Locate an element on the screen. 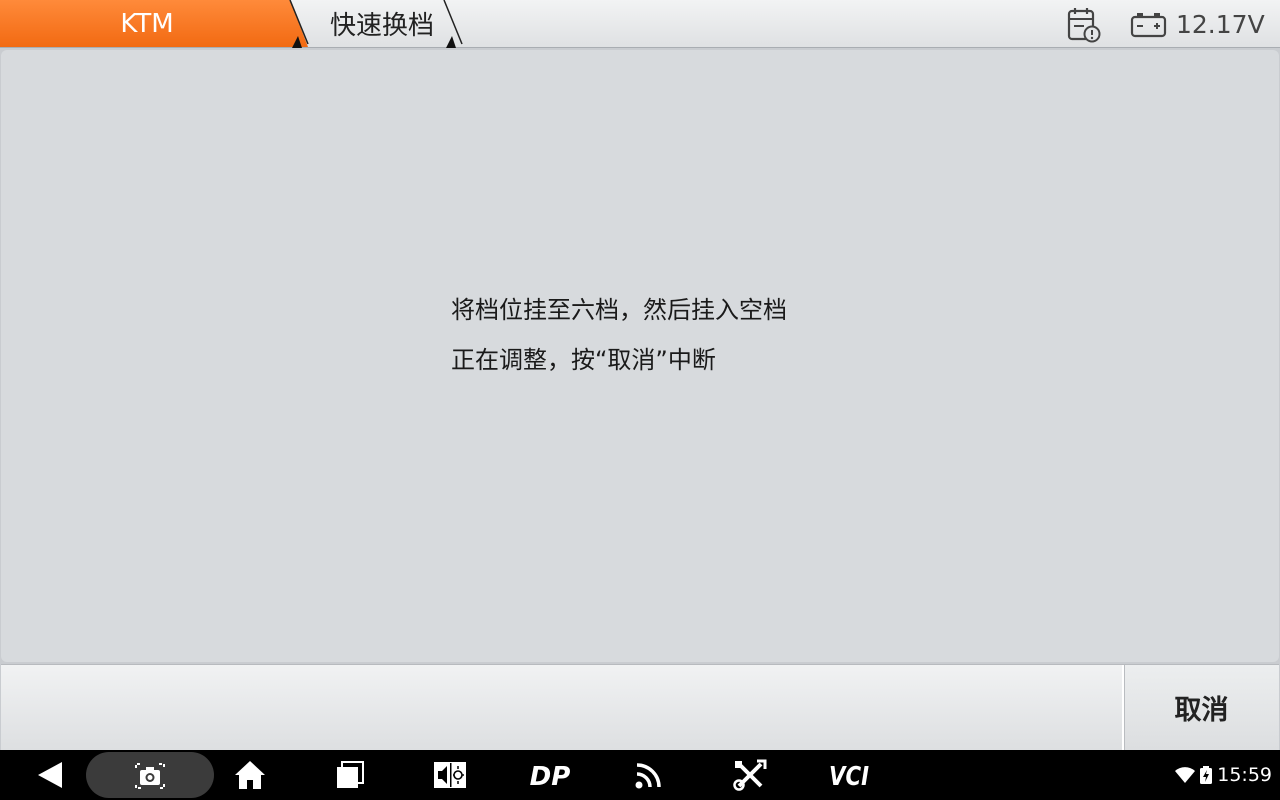 This screenshot has height=800, width=1280. signal-icon is located at coordinates (648, 776).